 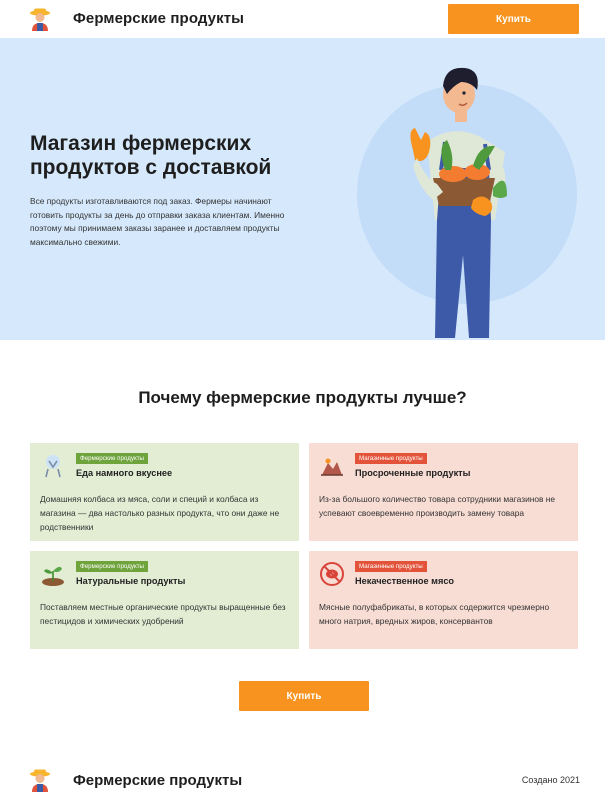 What do you see at coordinates (53, 466) in the screenshot?
I see `sausage-icon` at bounding box center [53, 466].